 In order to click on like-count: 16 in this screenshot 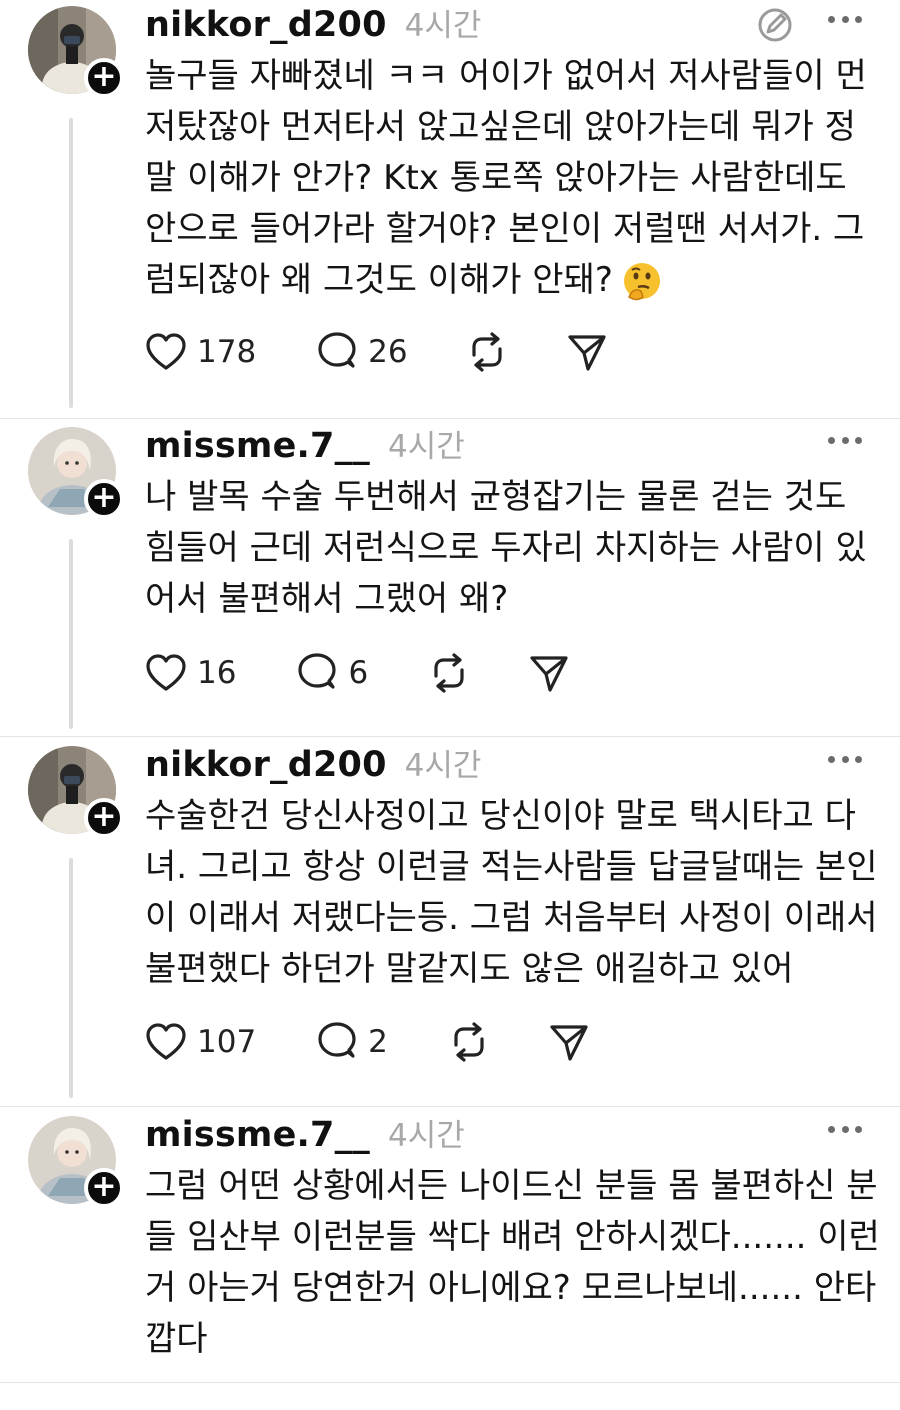, I will do `click(217, 673)`.